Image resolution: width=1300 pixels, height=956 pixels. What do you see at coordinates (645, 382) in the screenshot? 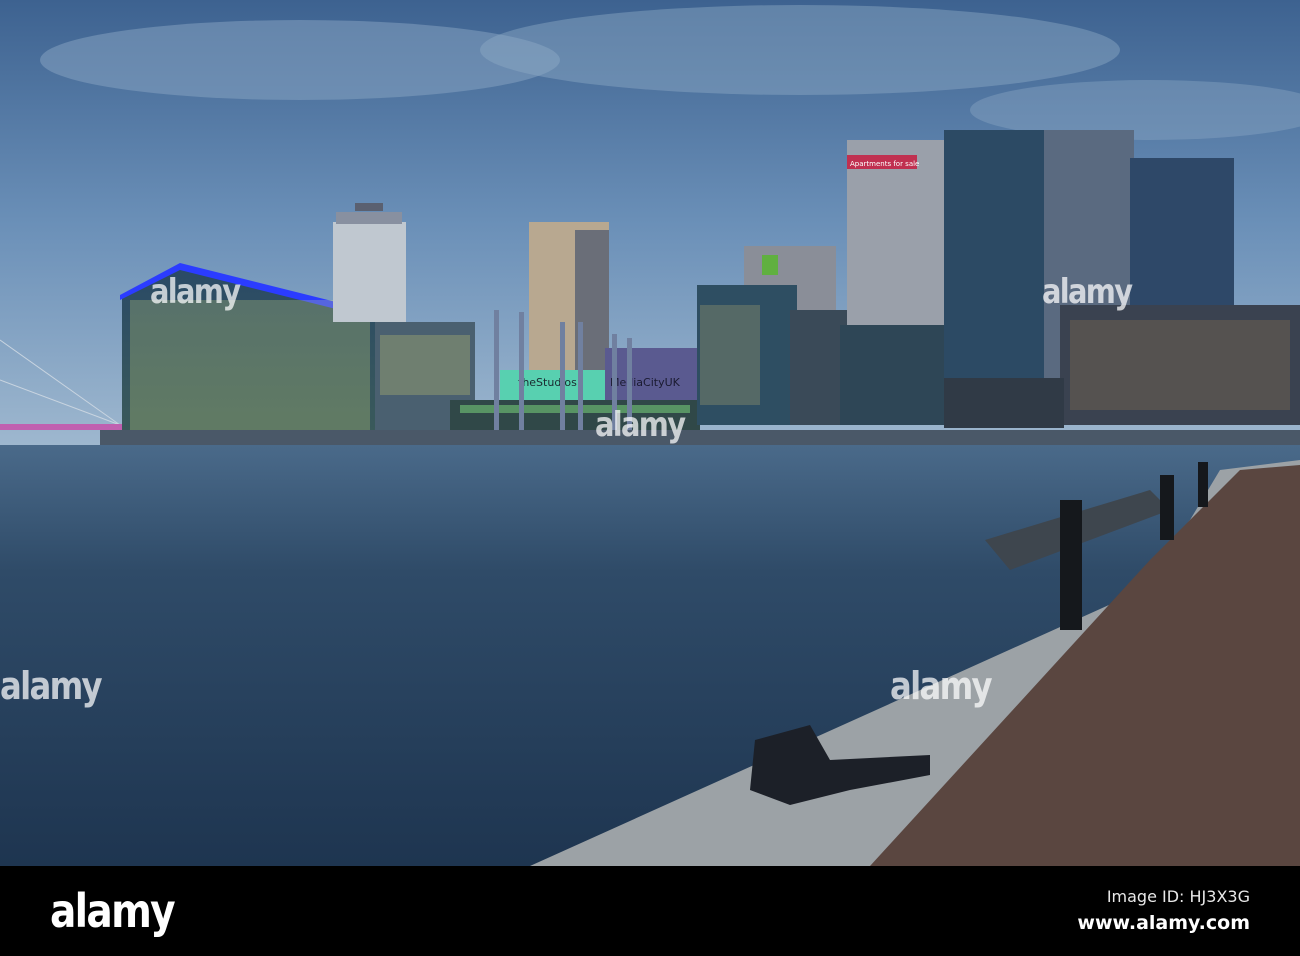
I see `mediacity-sign: MediaCityUK` at bounding box center [645, 382].